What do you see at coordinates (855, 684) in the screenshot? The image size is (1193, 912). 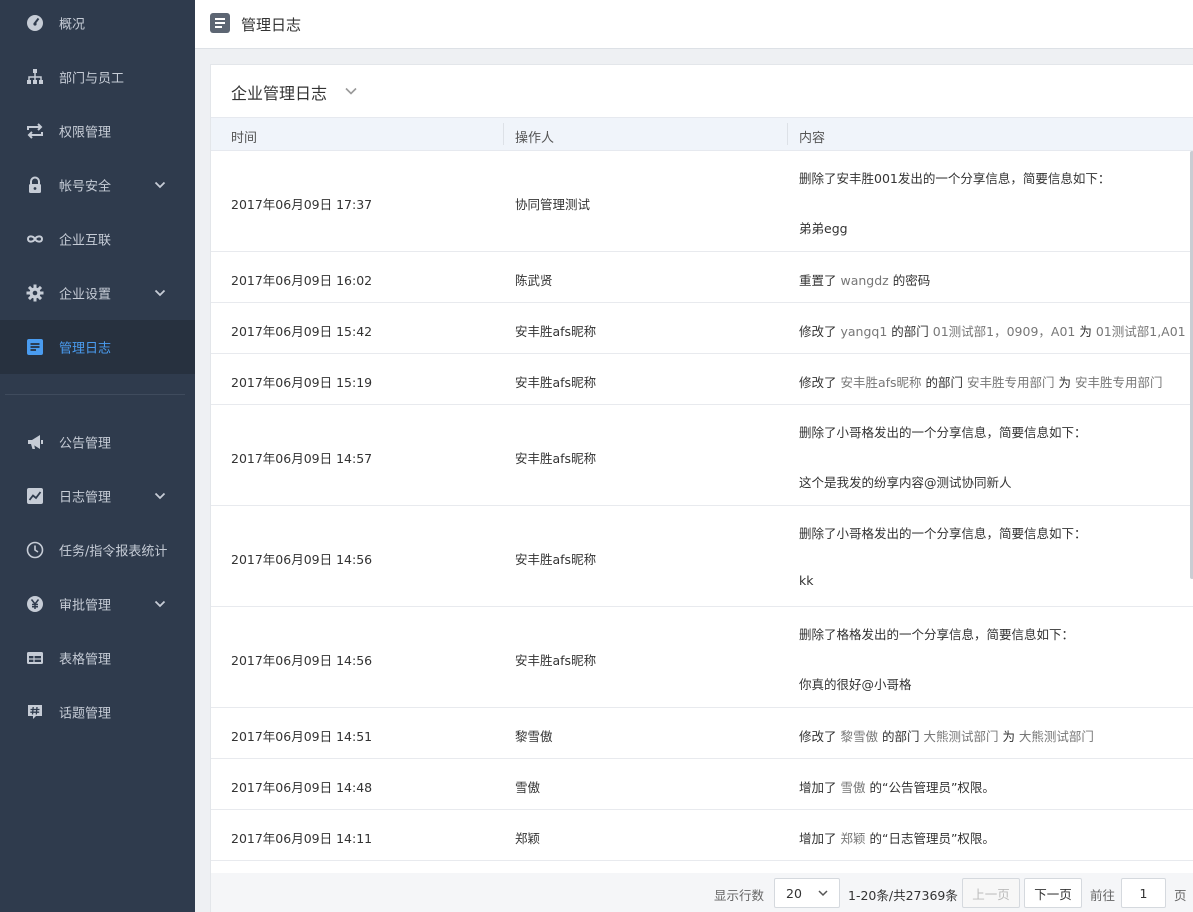 I see `cell-content-detail: 你真的很好@小哥格` at bounding box center [855, 684].